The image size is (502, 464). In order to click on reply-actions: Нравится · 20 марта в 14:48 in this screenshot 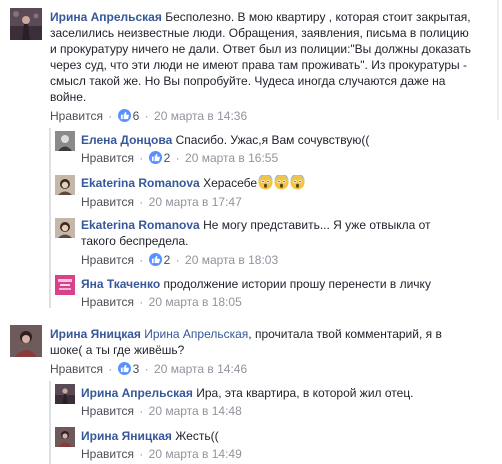, I will do `click(161, 411)`.